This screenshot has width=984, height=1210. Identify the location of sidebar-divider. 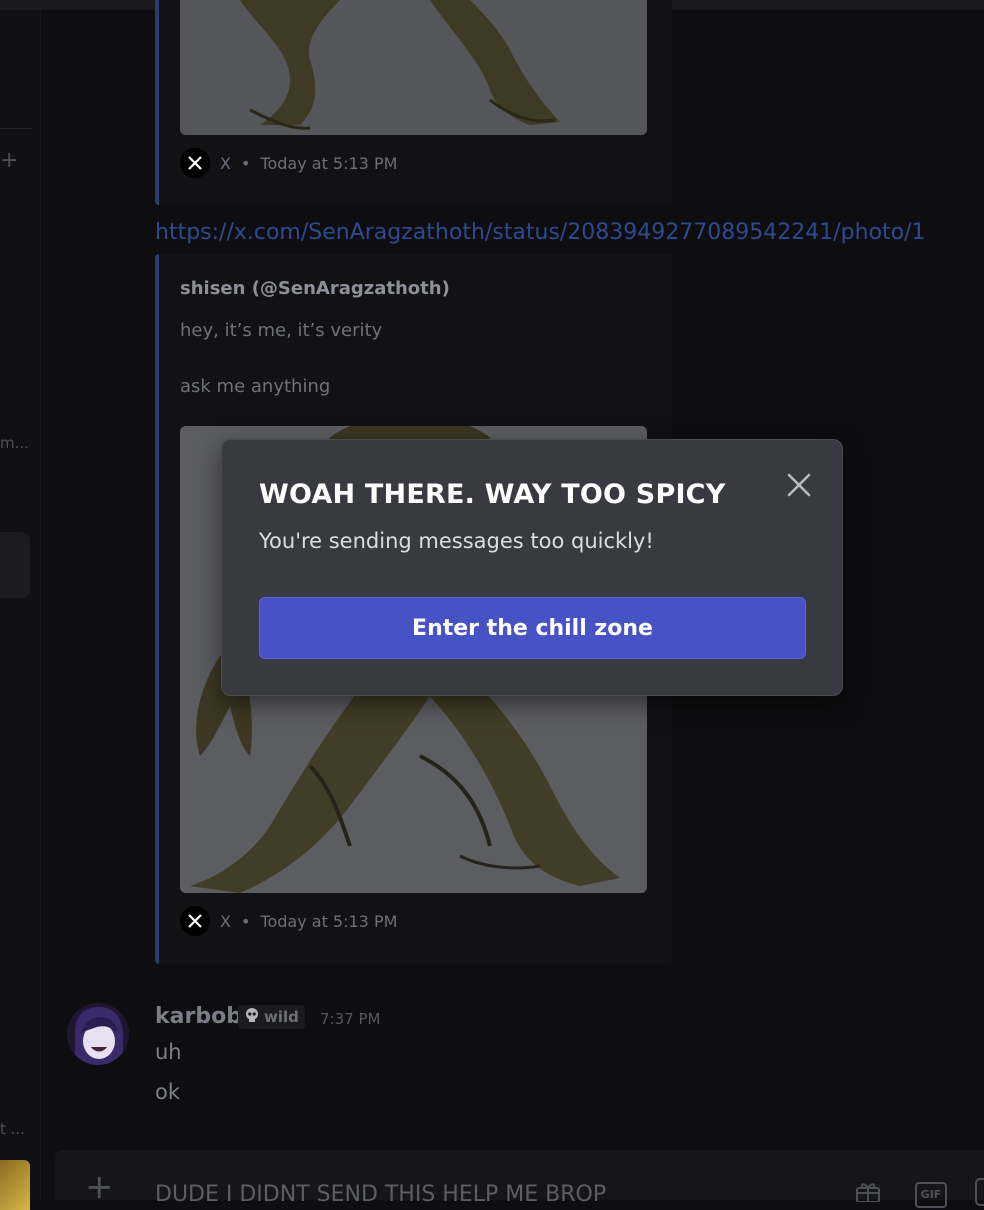
(16, 128).